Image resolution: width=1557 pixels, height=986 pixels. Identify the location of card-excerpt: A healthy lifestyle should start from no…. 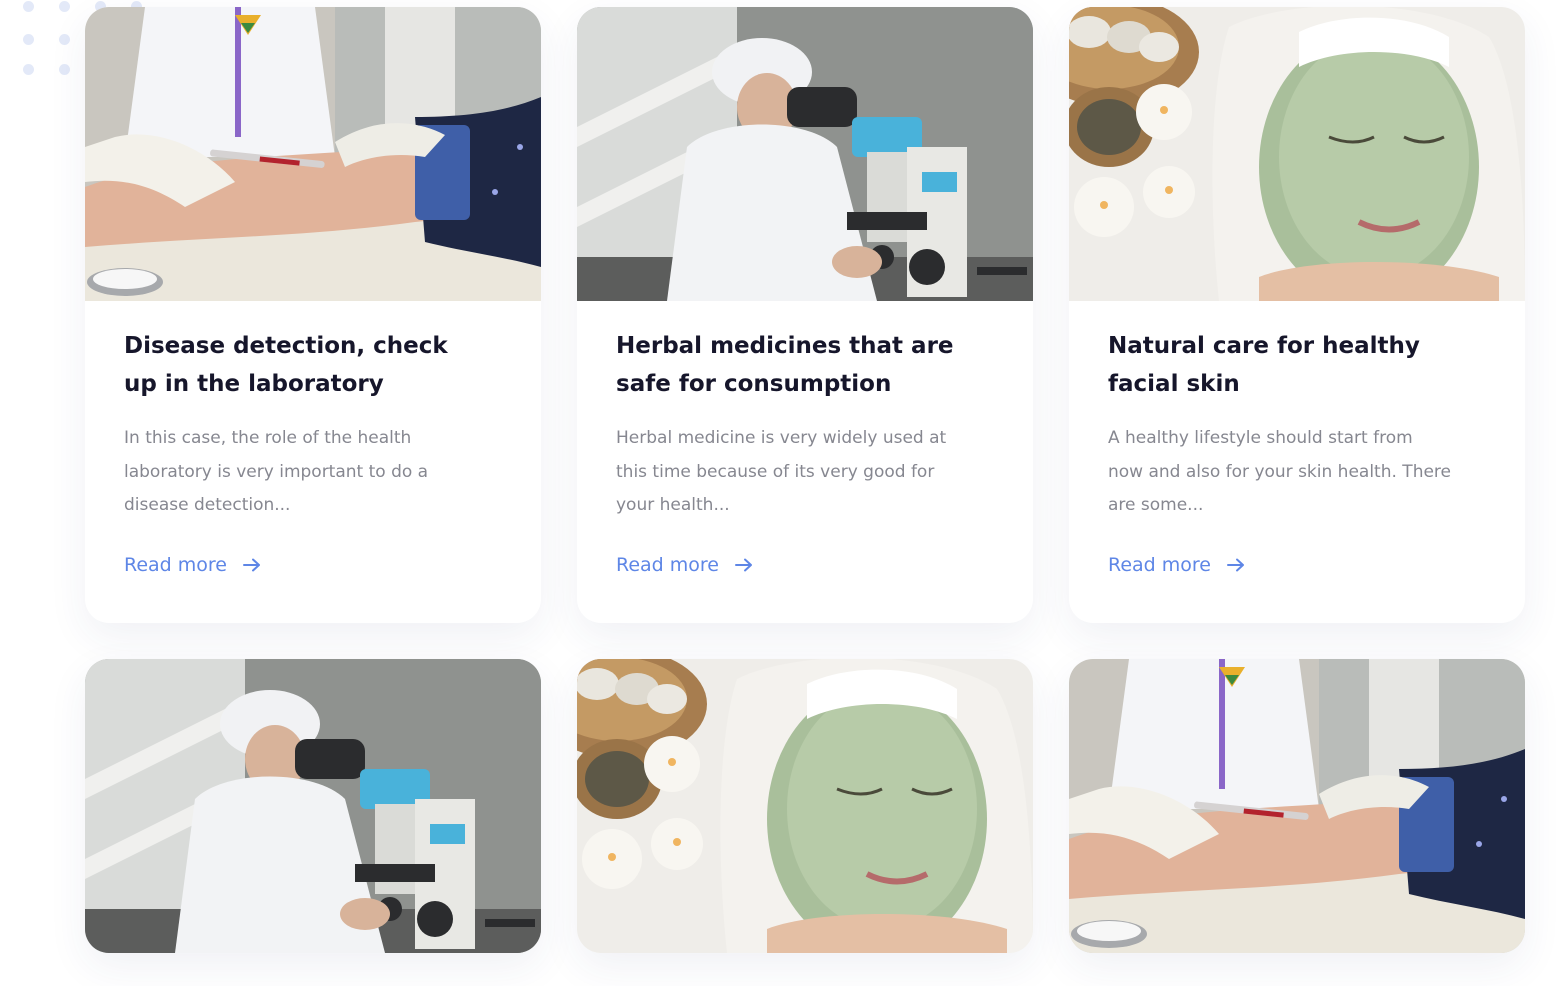
(1279, 471).